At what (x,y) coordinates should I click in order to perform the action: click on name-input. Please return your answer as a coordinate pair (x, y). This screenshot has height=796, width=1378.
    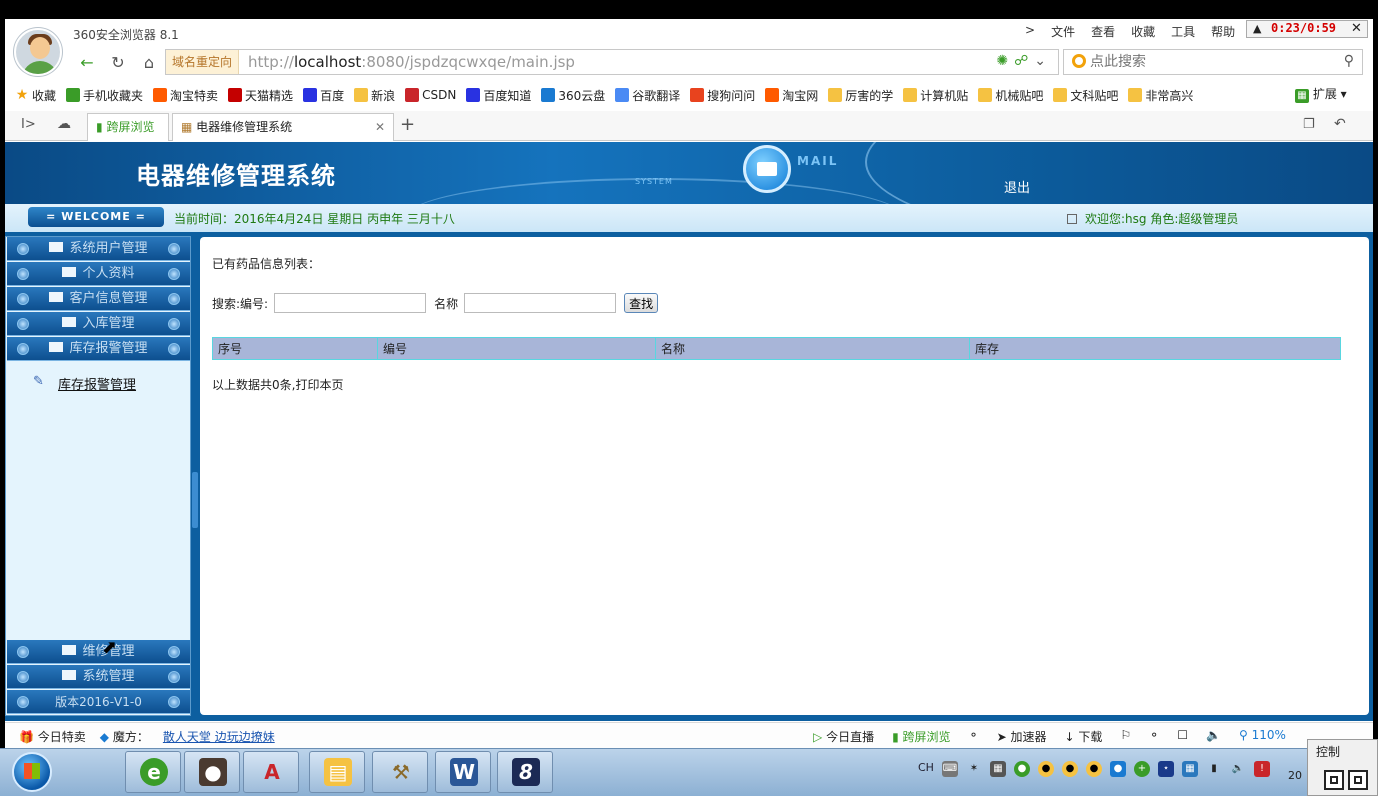
    Looking at the image, I should click on (540, 303).